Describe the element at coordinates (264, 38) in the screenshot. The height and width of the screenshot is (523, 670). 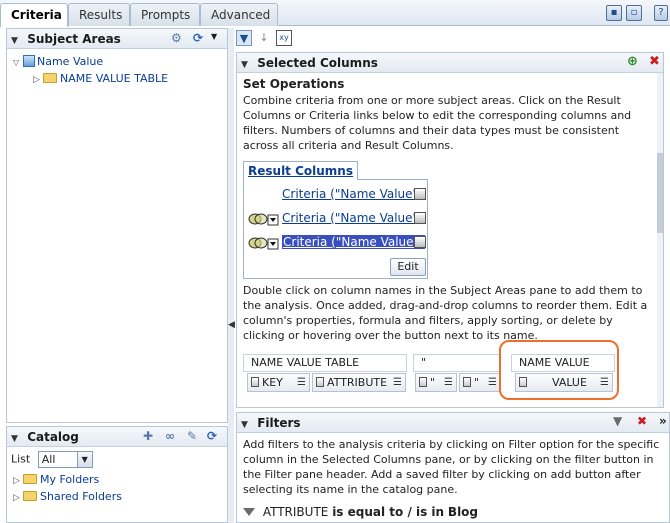
I see `sort-icon: ↓` at that location.